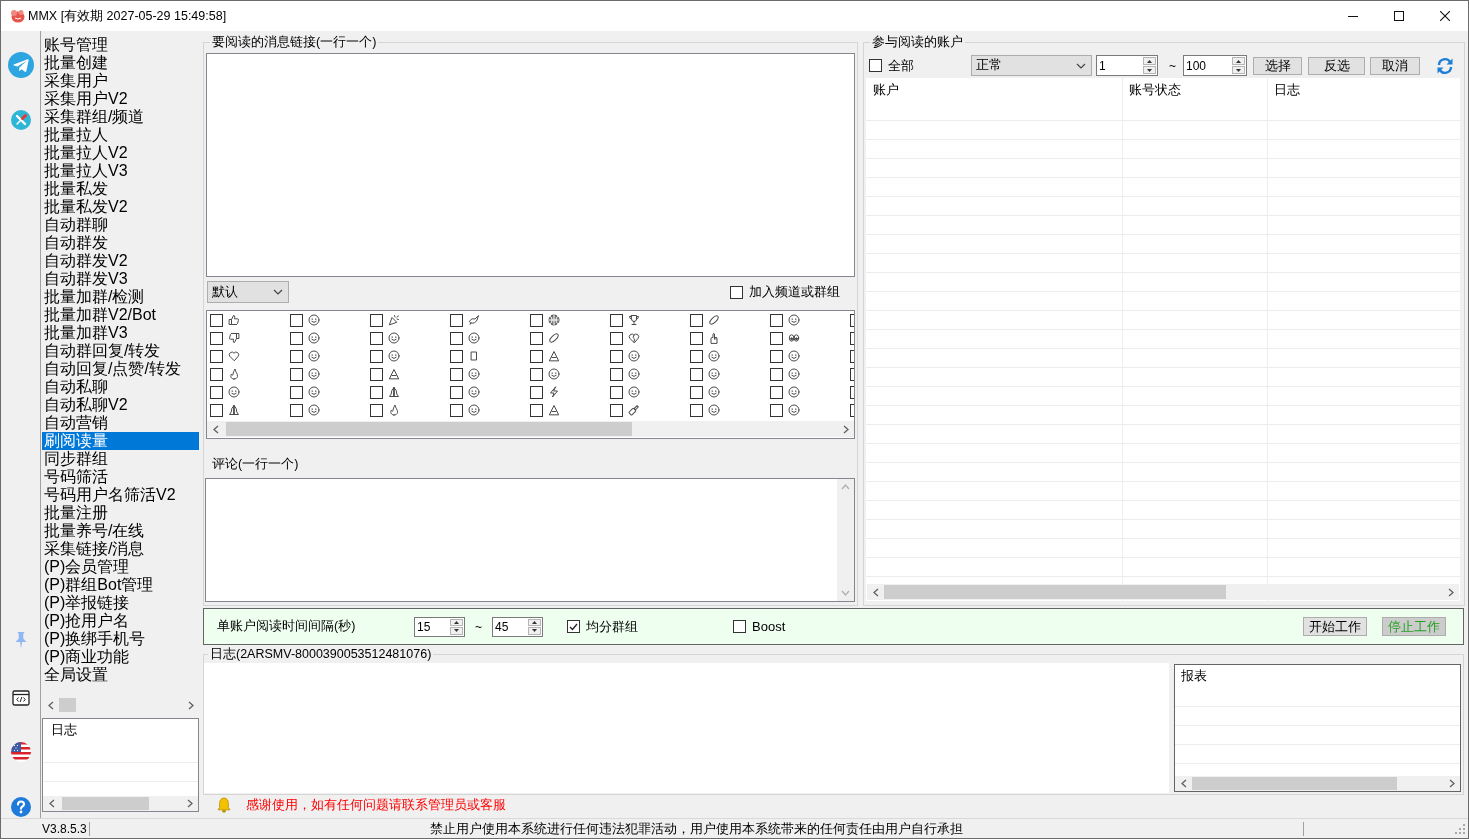  Describe the element at coordinates (120, 603) in the screenshot. I see `sidebar-item: (P)举报链接` at that location.